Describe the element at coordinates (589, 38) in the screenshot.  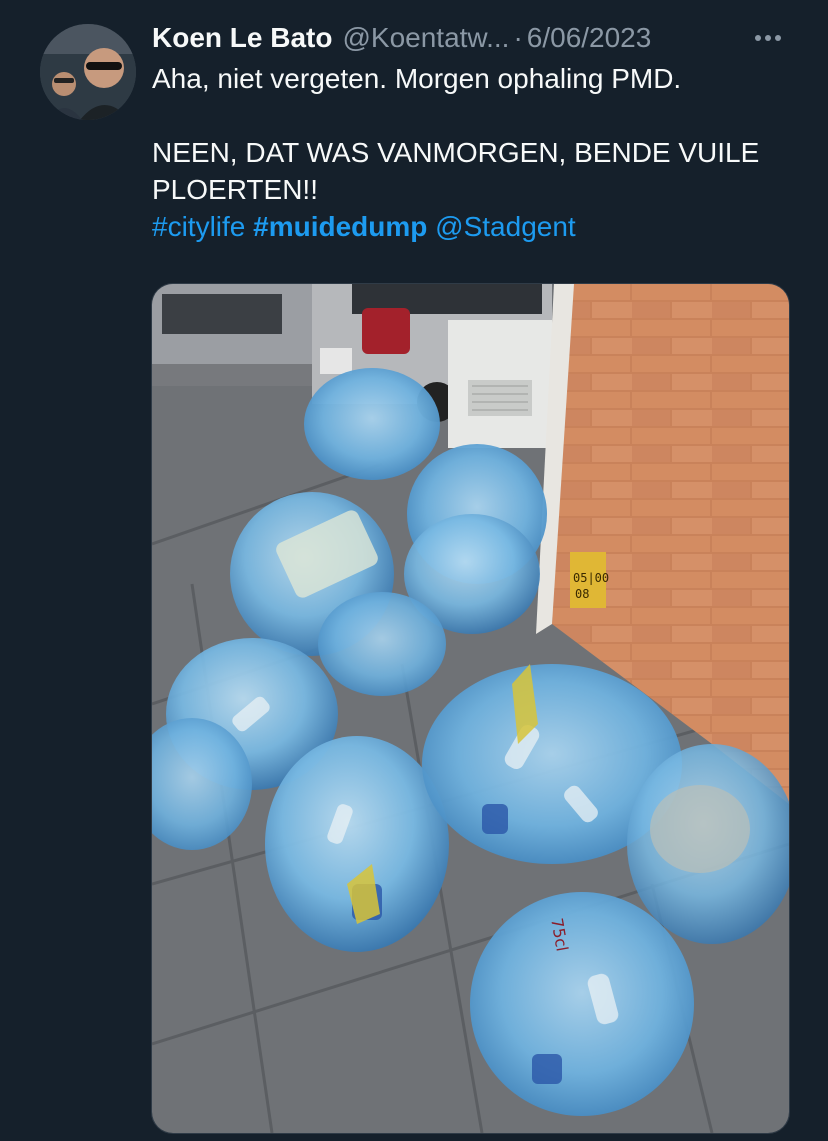
I see `tweet-date: 6/06/2023` at that location.